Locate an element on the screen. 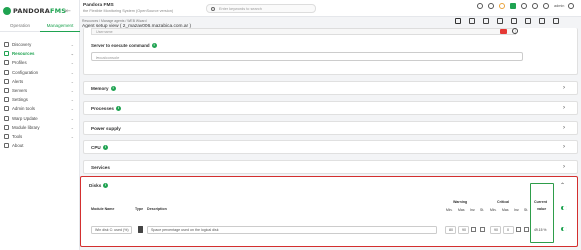 The height and width of the screenshot is (250, 581). section-memory: Memory i › is located at coordinates (330, 88).